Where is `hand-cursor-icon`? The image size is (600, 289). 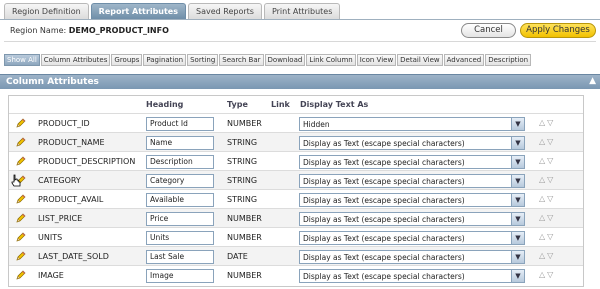 hand-cursor-icon is located at coordinates (16, 180).